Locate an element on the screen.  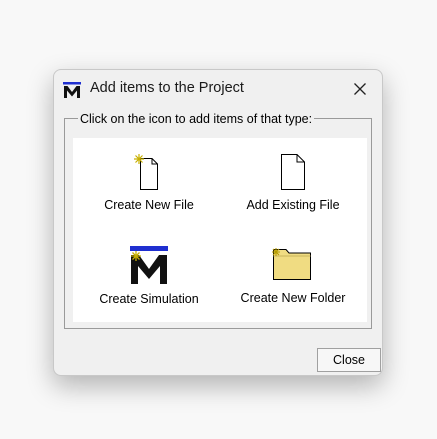
simulation-icon is located at coordinates (149, 266).